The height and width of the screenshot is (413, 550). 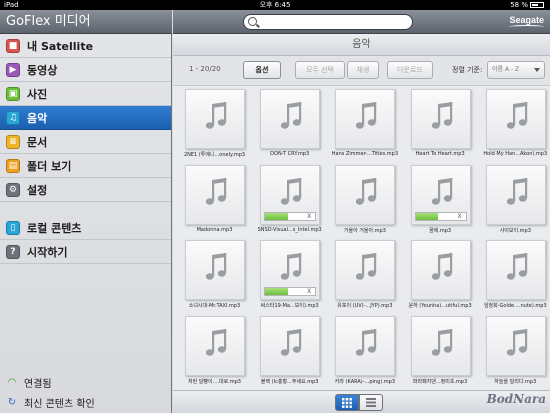 I want to click on file-item: 임정희-Golde....nute).mp3, so click(x=514, y=278).